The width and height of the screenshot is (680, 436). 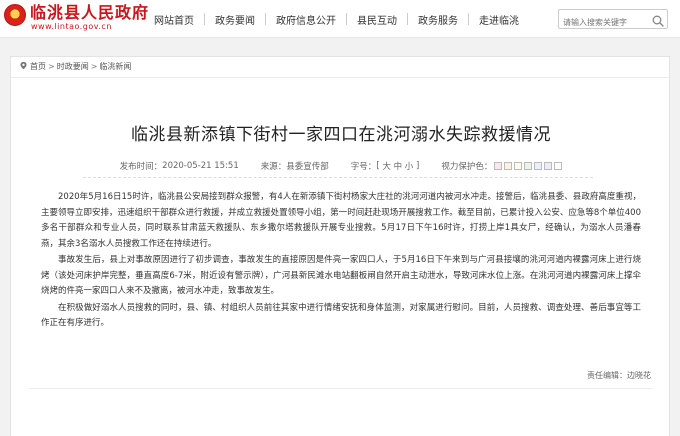 I want to click on breadcrumb-section: 时政要闻, so click(x=73, y=66).